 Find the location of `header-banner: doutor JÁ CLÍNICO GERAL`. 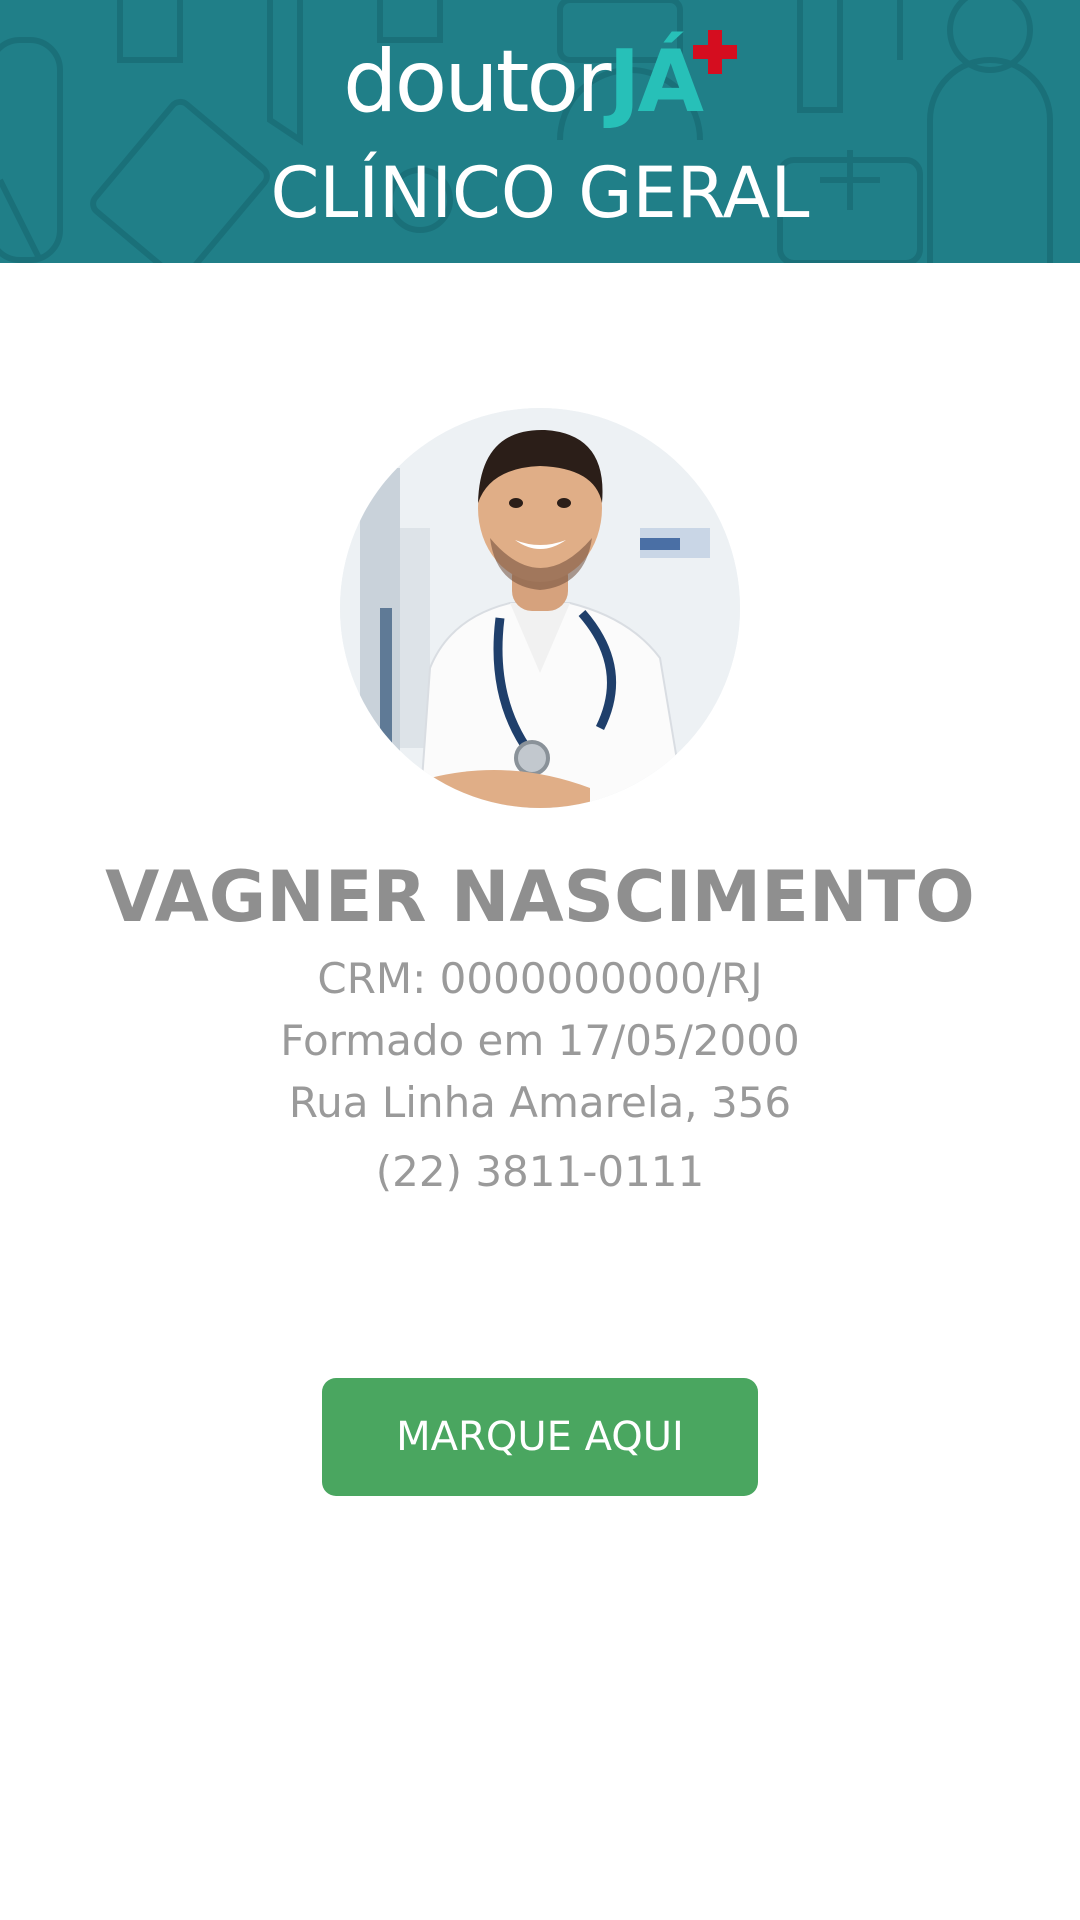

header-banner: doutor JÁ CLÍNICO GERAL is located at coordinates (540, 131).